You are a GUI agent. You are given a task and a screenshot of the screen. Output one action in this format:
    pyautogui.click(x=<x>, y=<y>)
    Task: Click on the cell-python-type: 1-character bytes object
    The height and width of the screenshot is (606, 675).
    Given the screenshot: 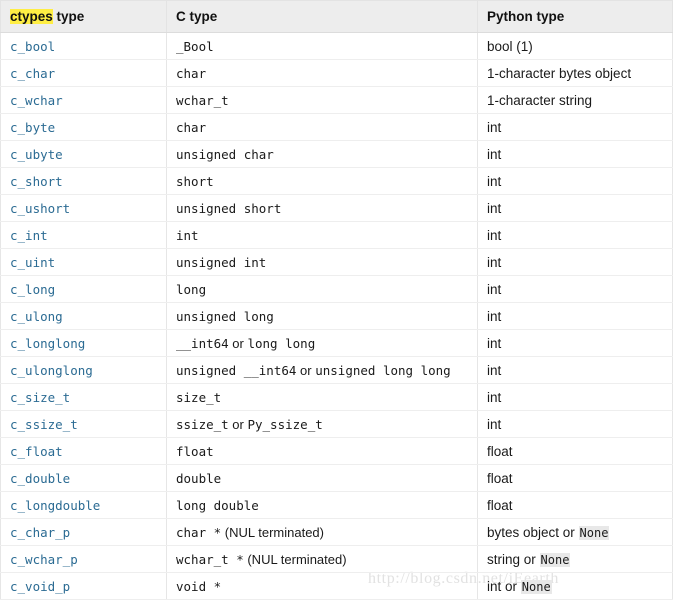 What is the action you would take?
    pyautogui.click(x=575, y=73)
    